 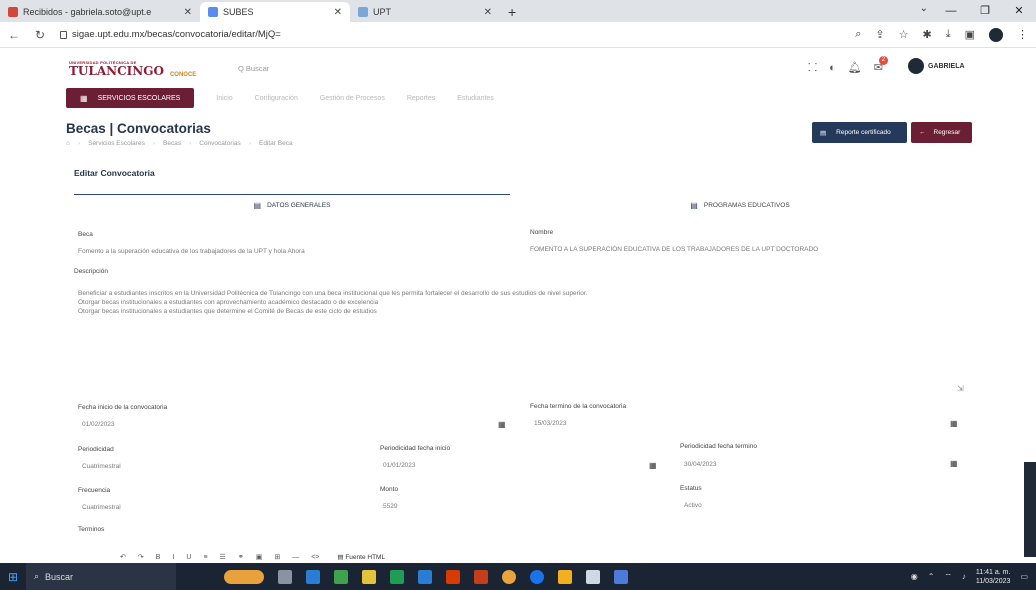 What do you see at coordinates (101, 507) in the screenshot?
I see `frecuencia-select: Cuatrimestral` at bounding box center [101, 507].